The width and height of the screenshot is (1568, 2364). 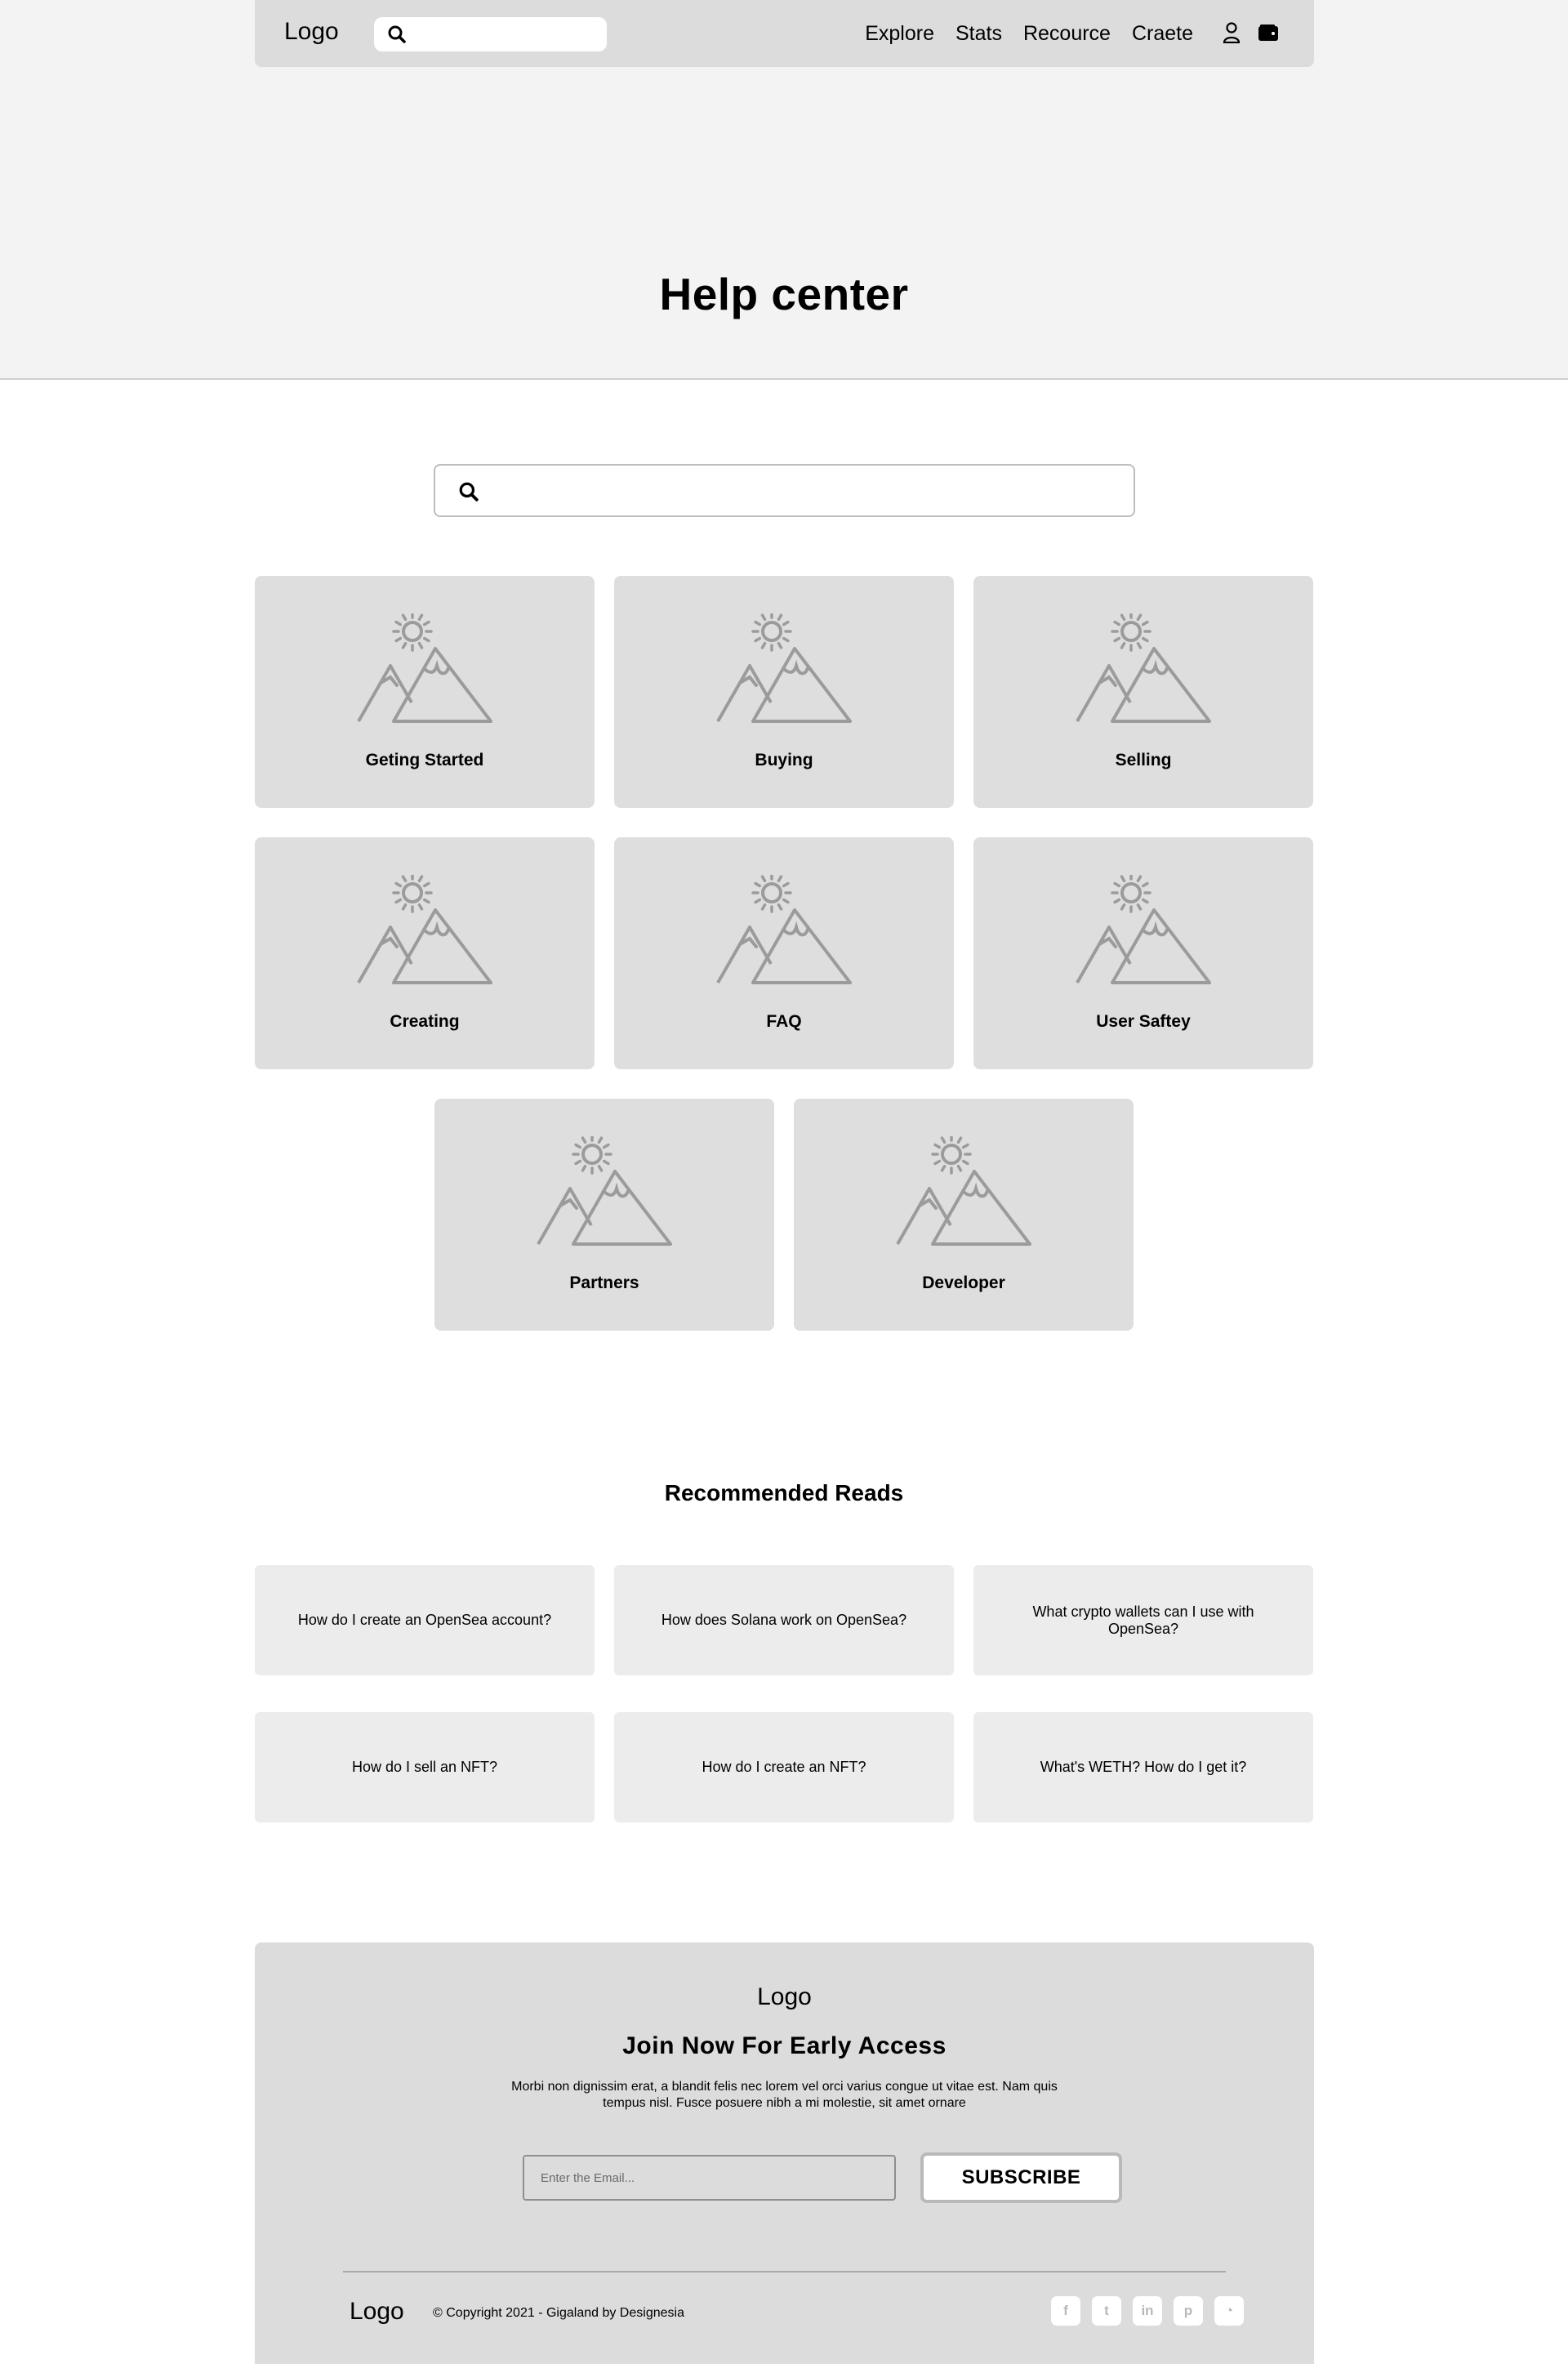 I want to click on nav-link-resource: Recource, so click(x=1067, y=34).